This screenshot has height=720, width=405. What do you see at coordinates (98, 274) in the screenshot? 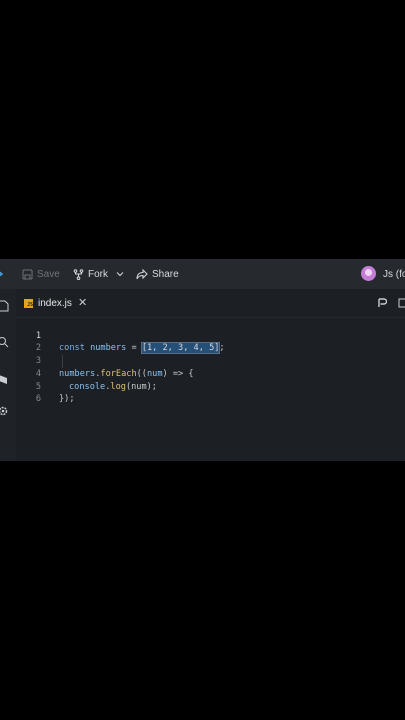
I see `fork-label: Fork` at bounding box center [98, 274].